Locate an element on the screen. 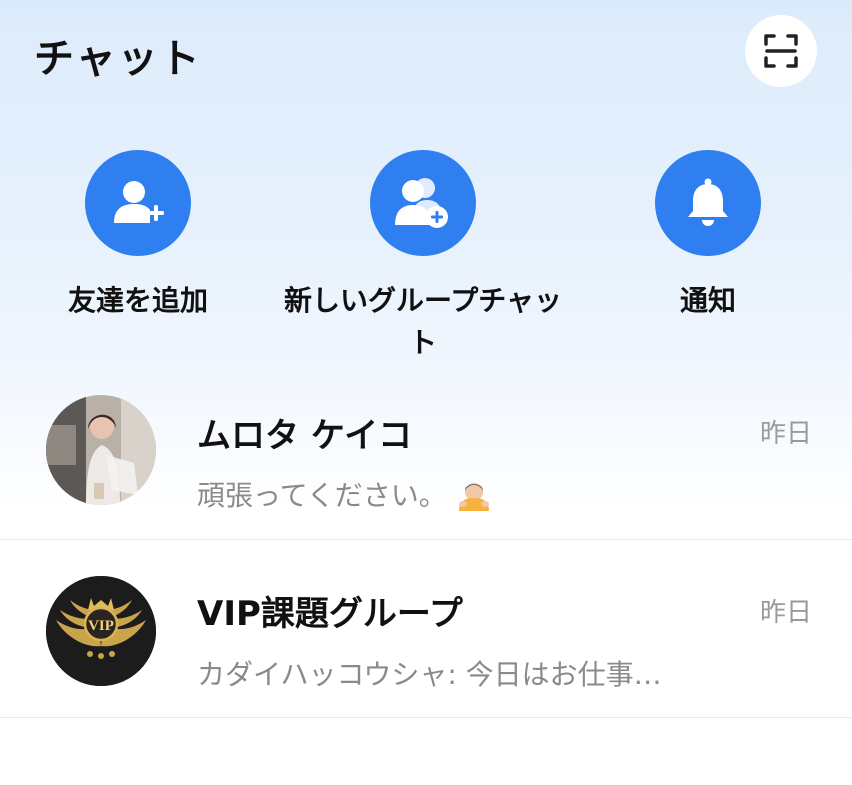 Image resolution: width=852 pixels, height=785 pixels. header: チャット is located at coordinates (426, 55).